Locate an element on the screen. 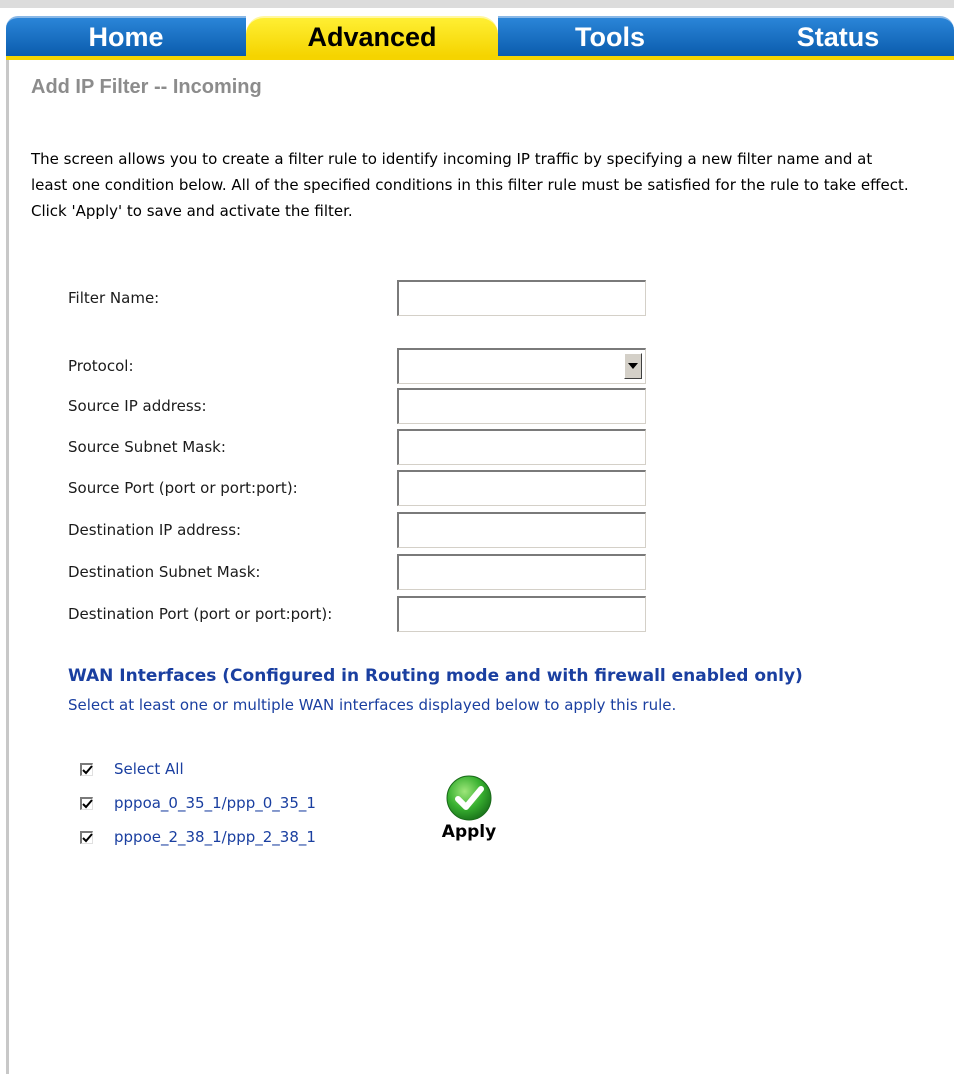  wan-select-all-row: Select All is located at coordinates (132, 769).